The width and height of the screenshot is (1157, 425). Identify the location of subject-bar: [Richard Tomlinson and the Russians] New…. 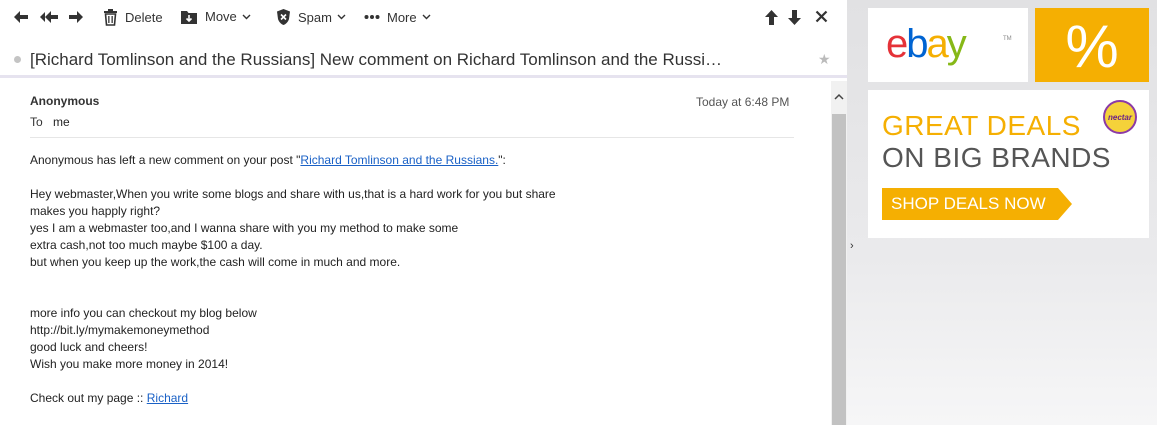
(423, 58).